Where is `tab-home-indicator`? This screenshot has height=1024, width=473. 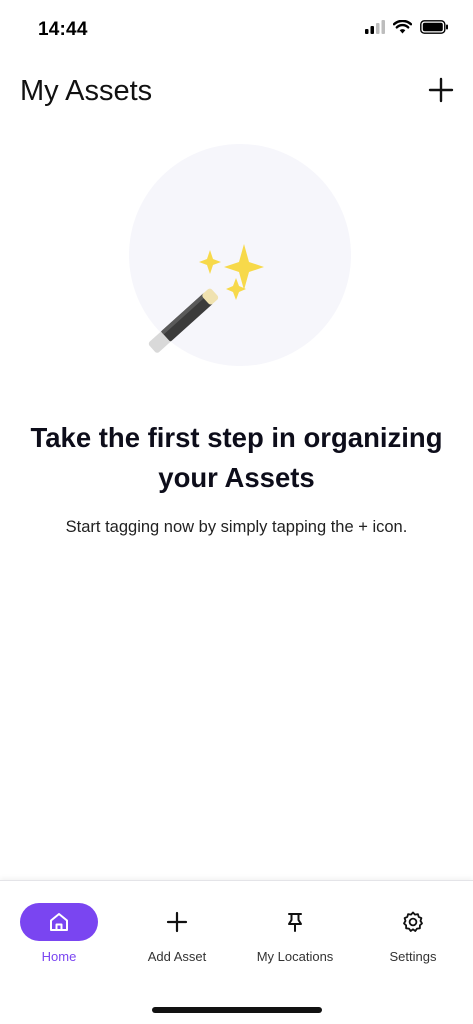
tab-home-indicator is located at coordinates (59, 922).